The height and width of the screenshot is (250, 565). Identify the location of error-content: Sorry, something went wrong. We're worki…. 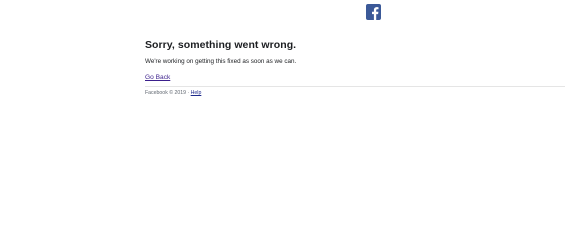
(355, 61).